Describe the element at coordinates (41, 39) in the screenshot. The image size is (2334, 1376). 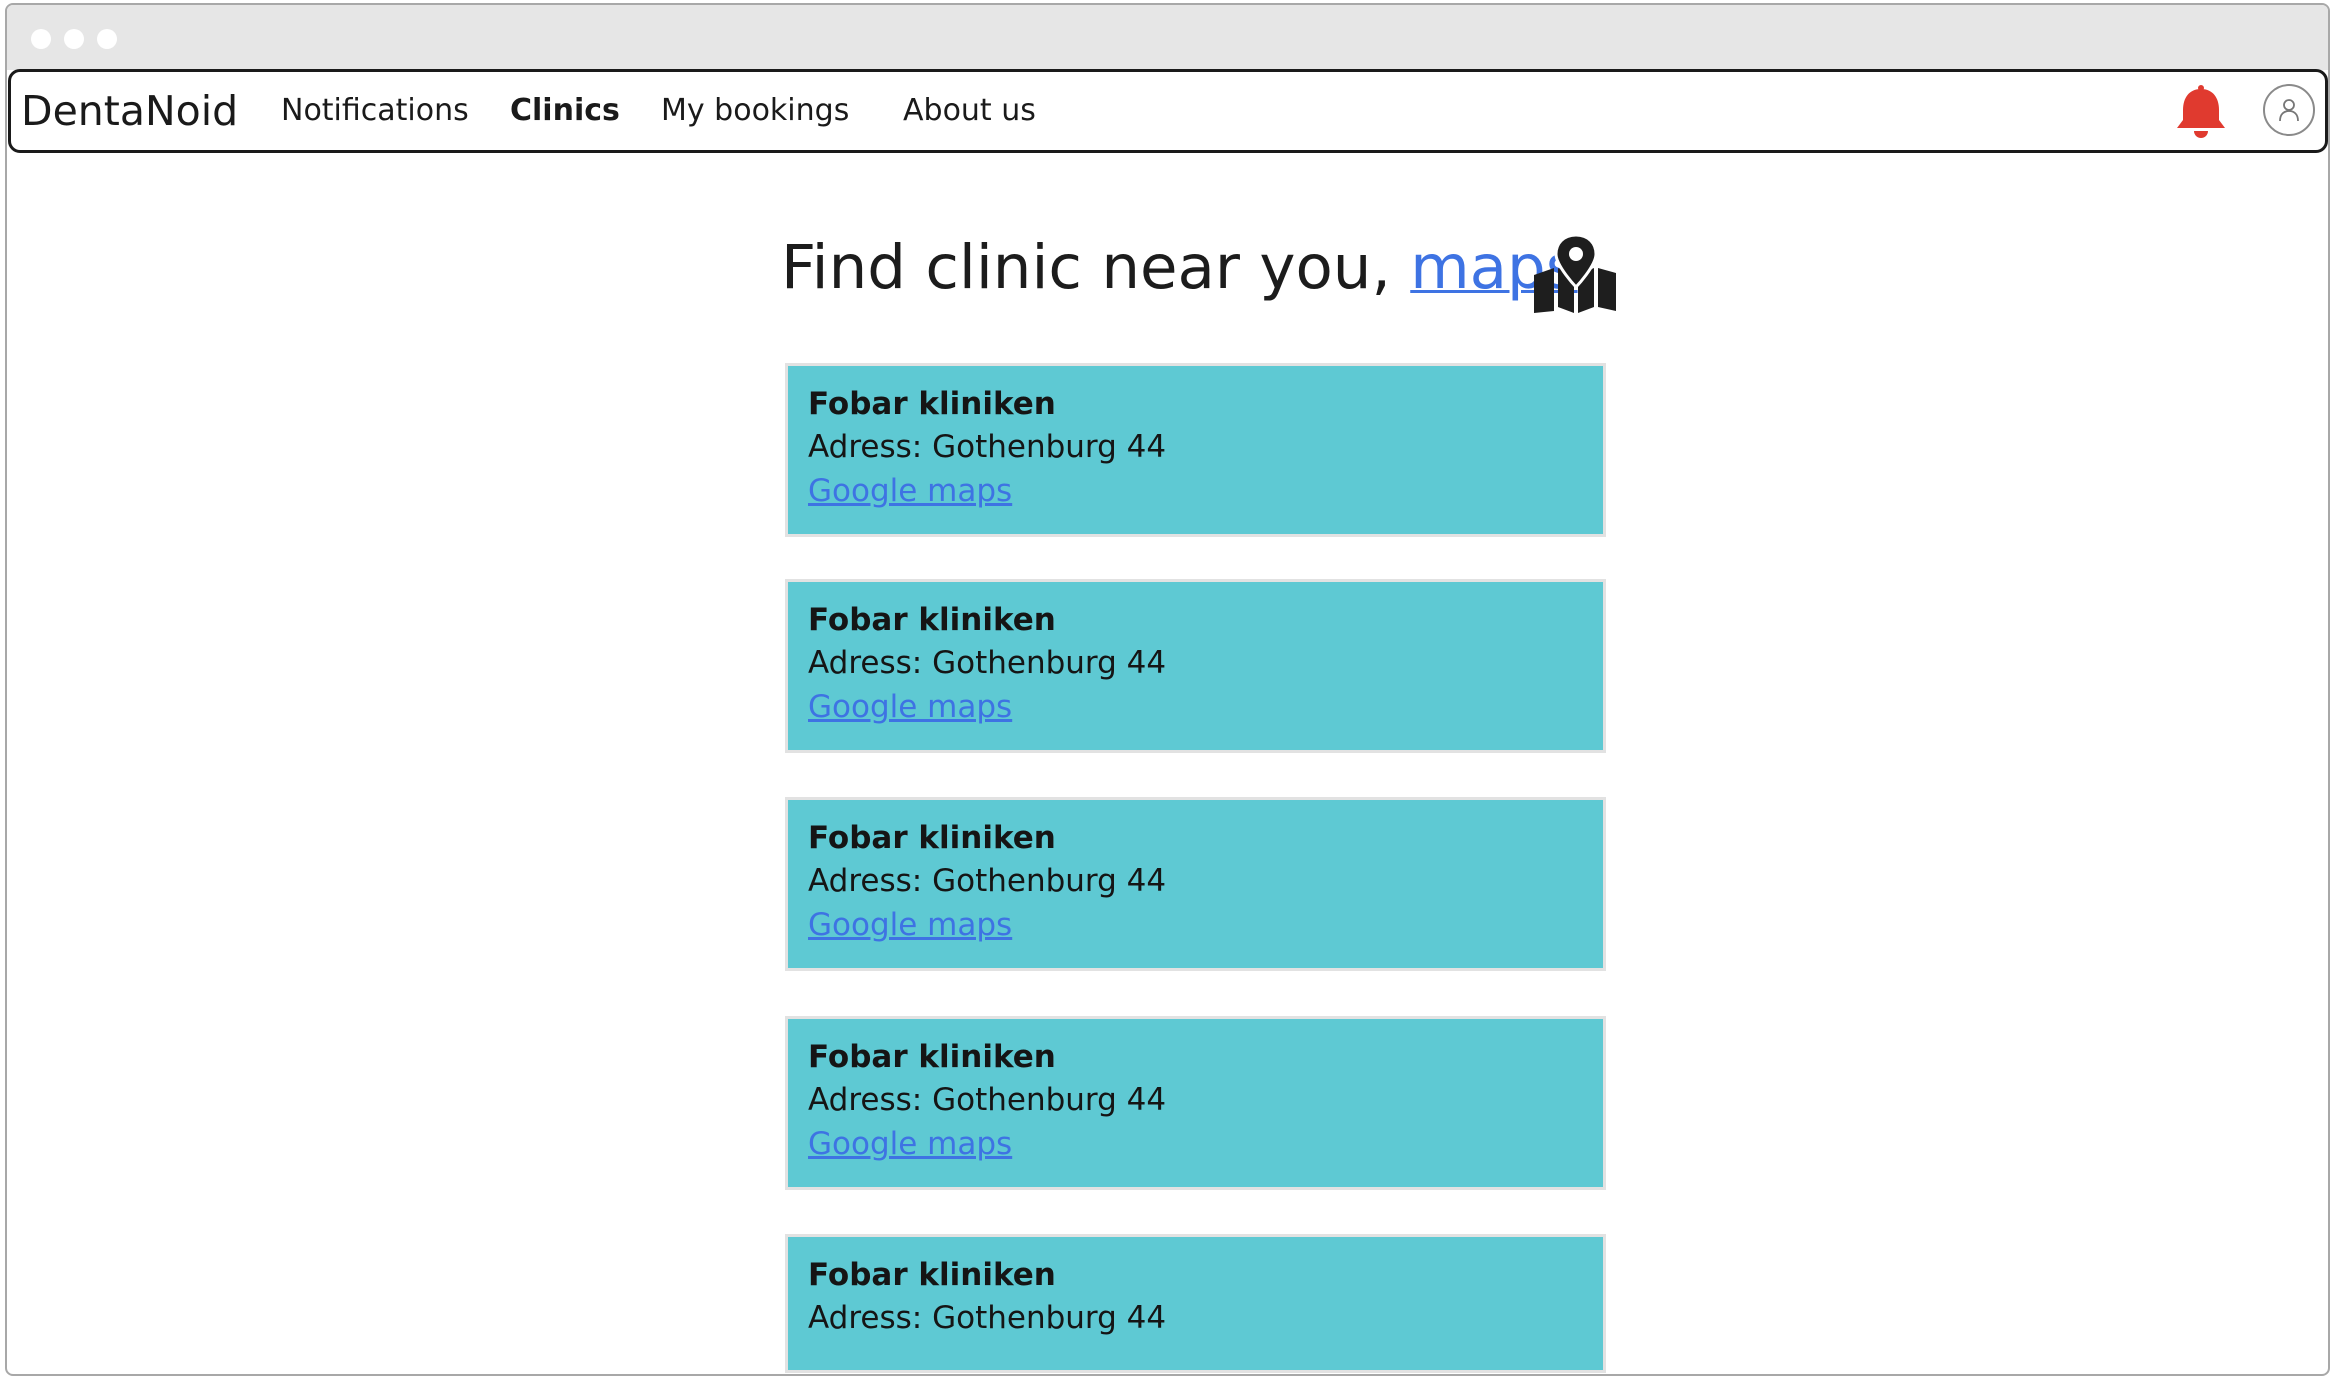
I see `window-close-dot` at that location.